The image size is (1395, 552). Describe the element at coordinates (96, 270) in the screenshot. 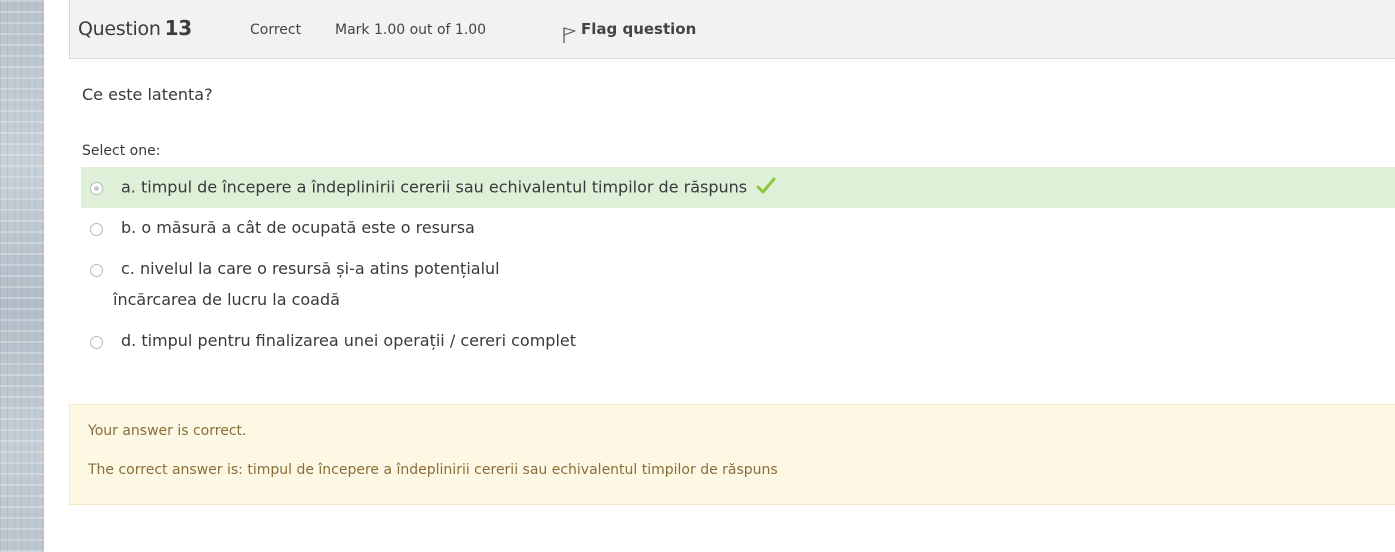

I see `answer-c-radio` at that location.